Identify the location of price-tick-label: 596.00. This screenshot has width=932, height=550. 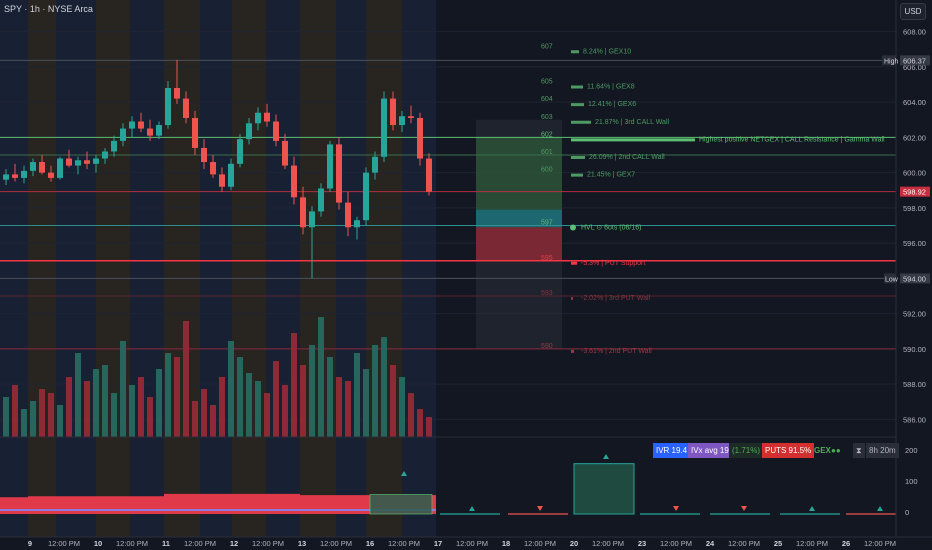
(914, 243).